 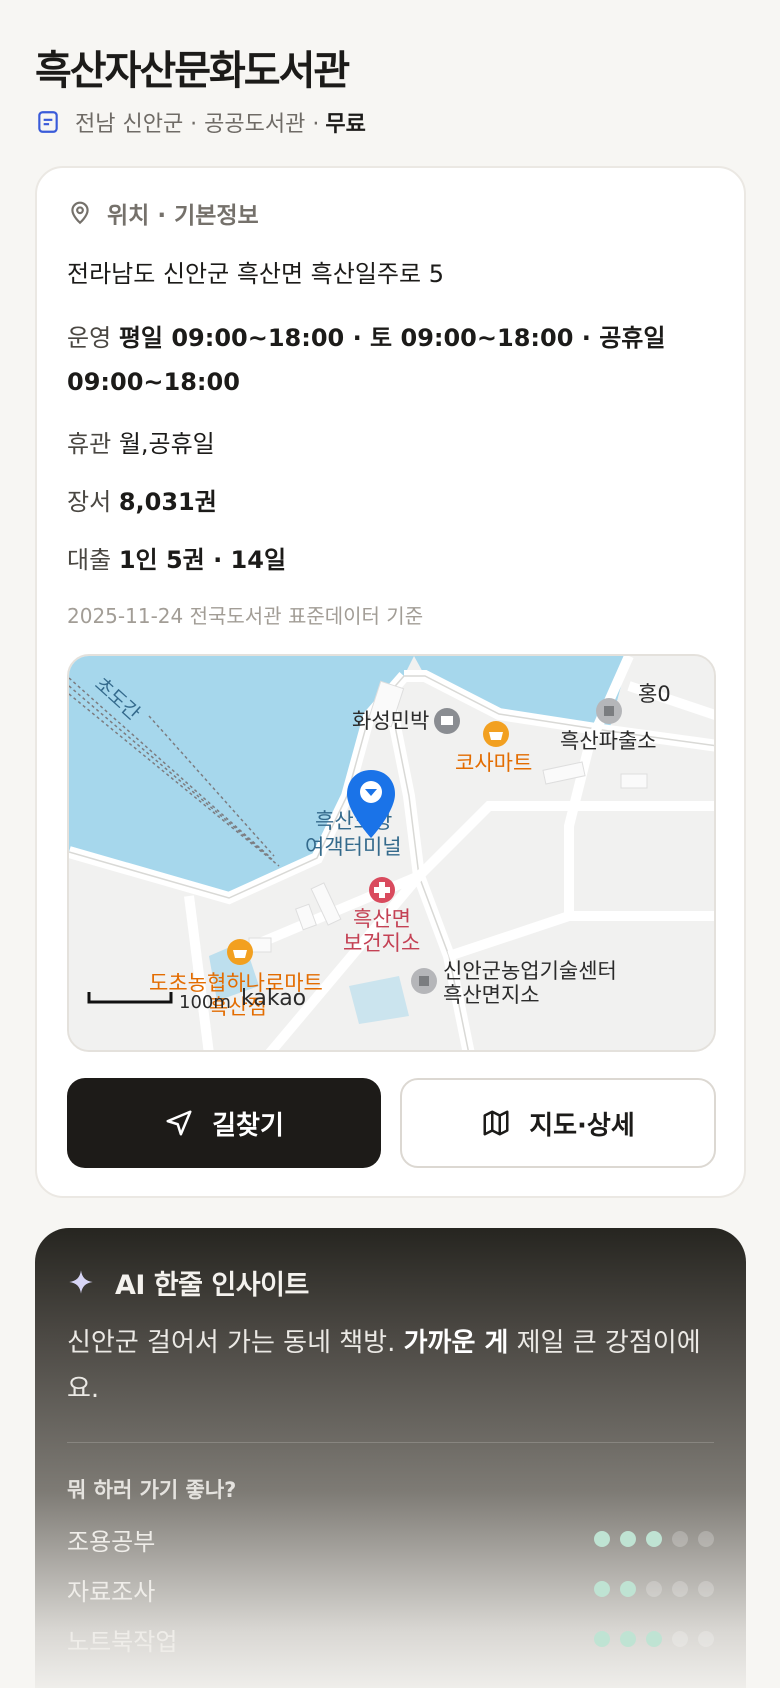 What do you see at coordinates (390, 1442) in the screenshot?
I see `divider` at bounding box center [390, 1442].